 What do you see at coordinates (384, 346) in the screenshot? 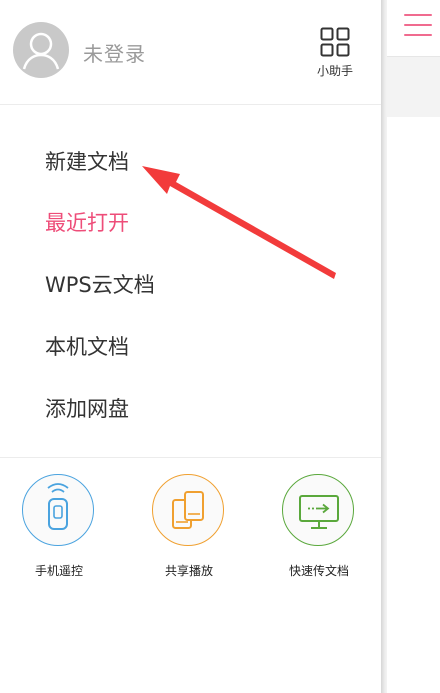
I see `drawer-shadow` at bounding box center [384, 346].